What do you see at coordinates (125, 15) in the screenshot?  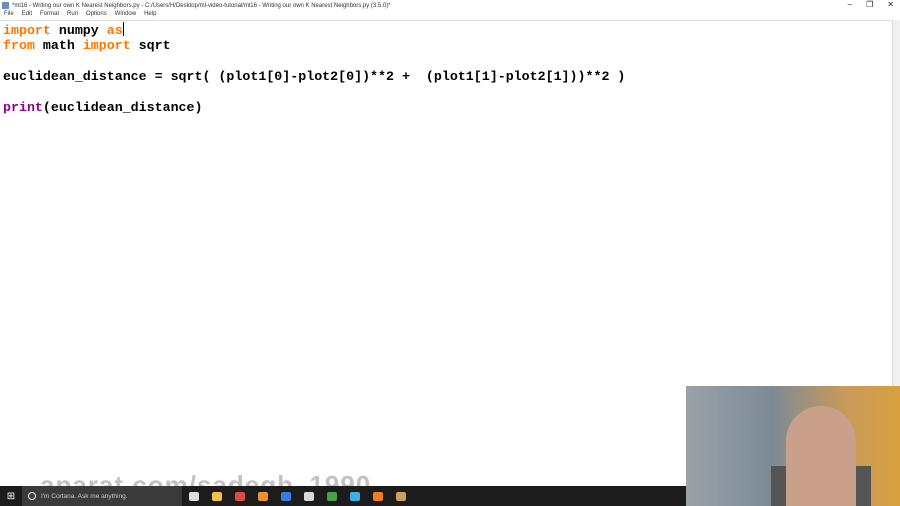 I see `menu-window: Window` at bounding box center [125, 15].